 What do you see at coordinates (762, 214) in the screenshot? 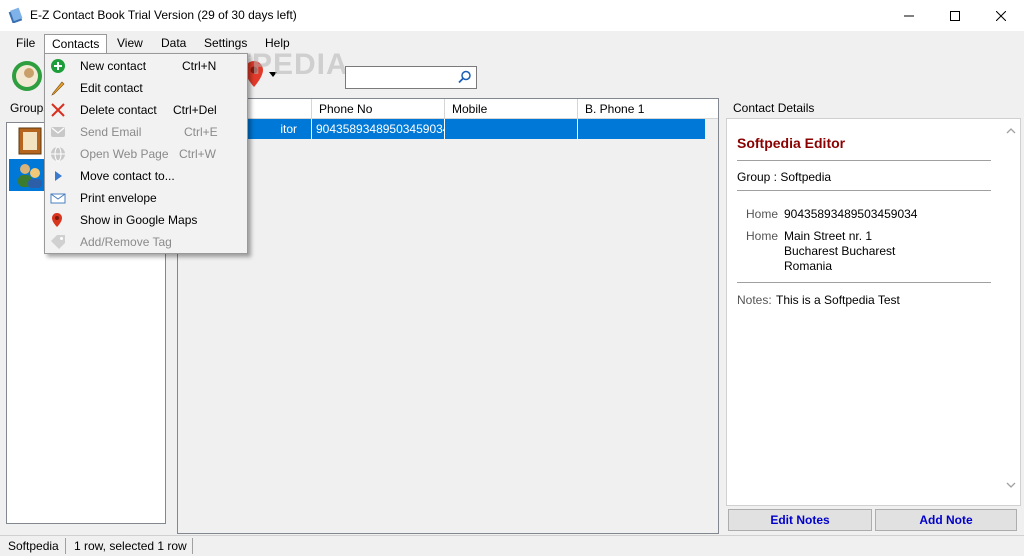
I see `home-phone-label: Home` at bounding box center [762, 214].